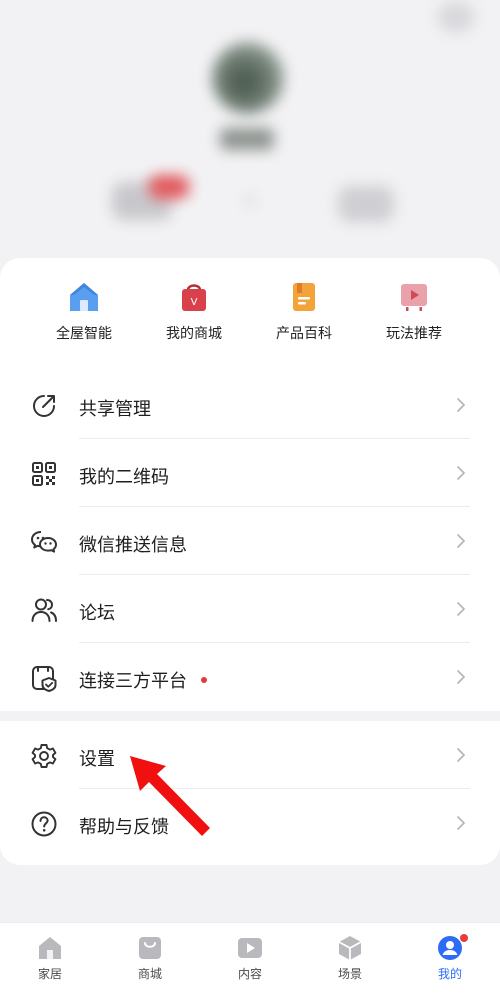 The width and height of the screenshot is (500, 995). What do you see at coordinates (349, 974) in the screenshot?
I see `tab-label: 场景` at bounding box center [349, 974].